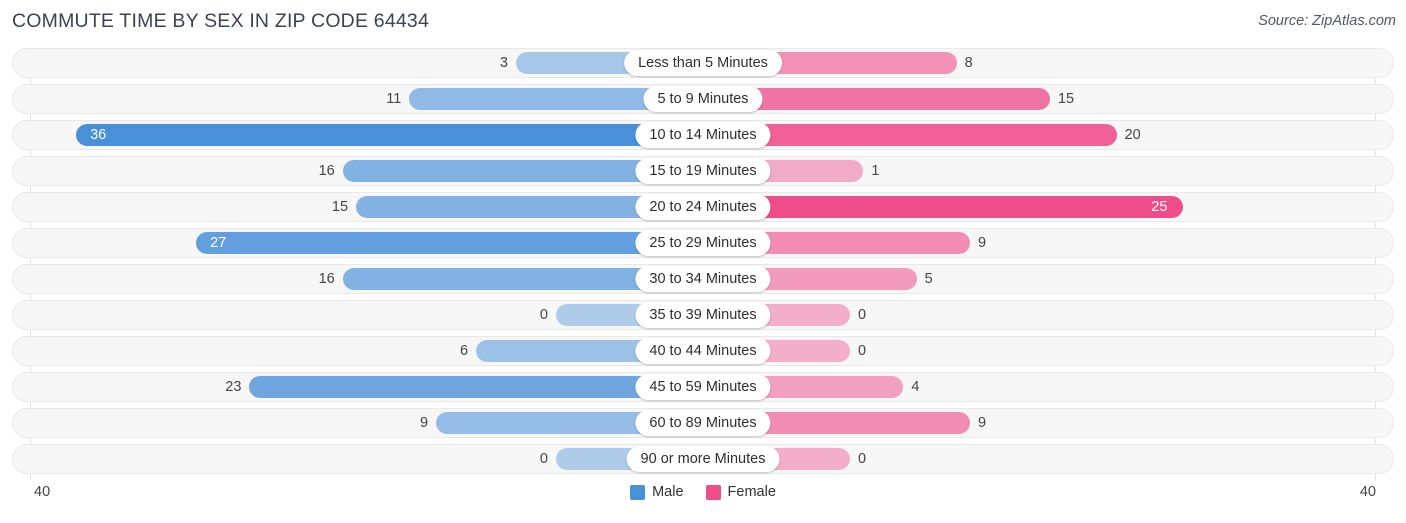 The width and height of the screenshot is (1406, 523). What do you see at coordinates (1327, 21) in the screenshot?
I see `source-attribution: Source: ZipAtlas.com` at bounding box center [1327, 21].